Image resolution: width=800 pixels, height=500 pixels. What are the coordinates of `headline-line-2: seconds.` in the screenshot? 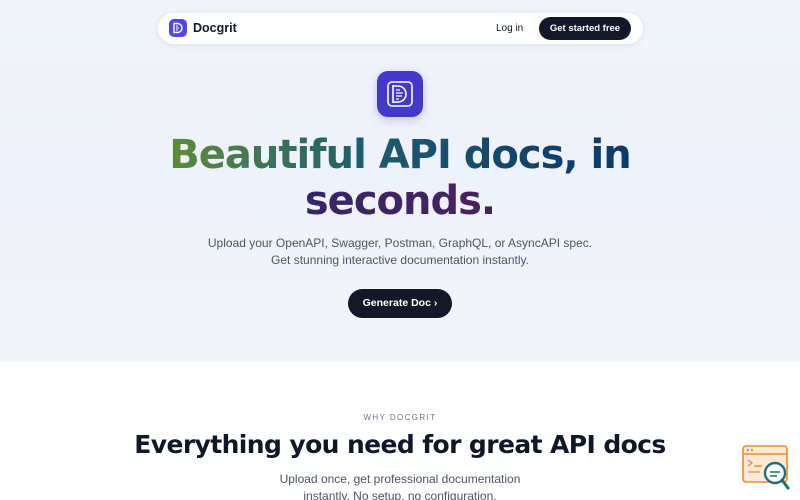 It's located at (400, 201).